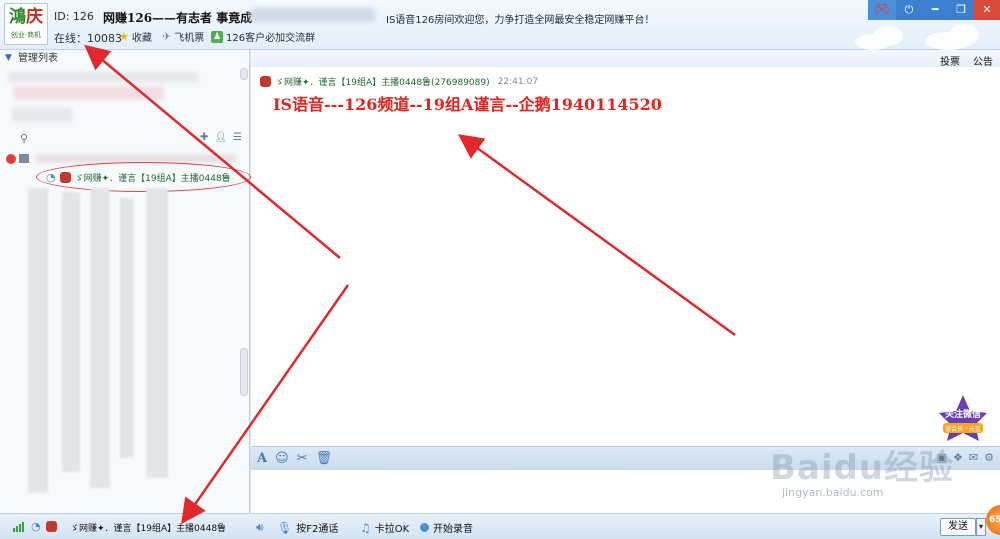  What do you see at coordinates (518, 81) in the screenshot?
I see `message-time: 22:41:07` at bounding box center [518, 81].